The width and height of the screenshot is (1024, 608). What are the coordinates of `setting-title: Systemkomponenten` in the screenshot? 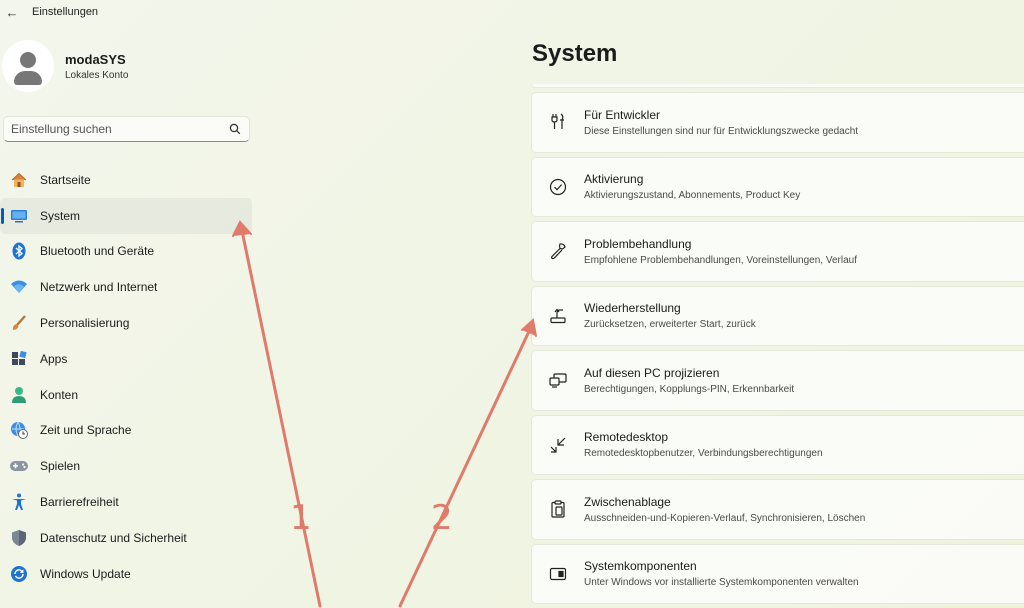 It's located at (640, 566).